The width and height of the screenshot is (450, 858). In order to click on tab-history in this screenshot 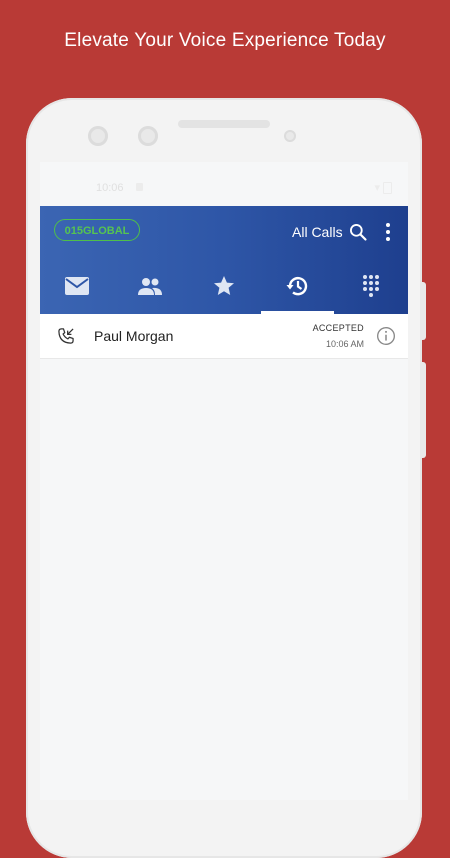, I will do `click(297, 286)`.